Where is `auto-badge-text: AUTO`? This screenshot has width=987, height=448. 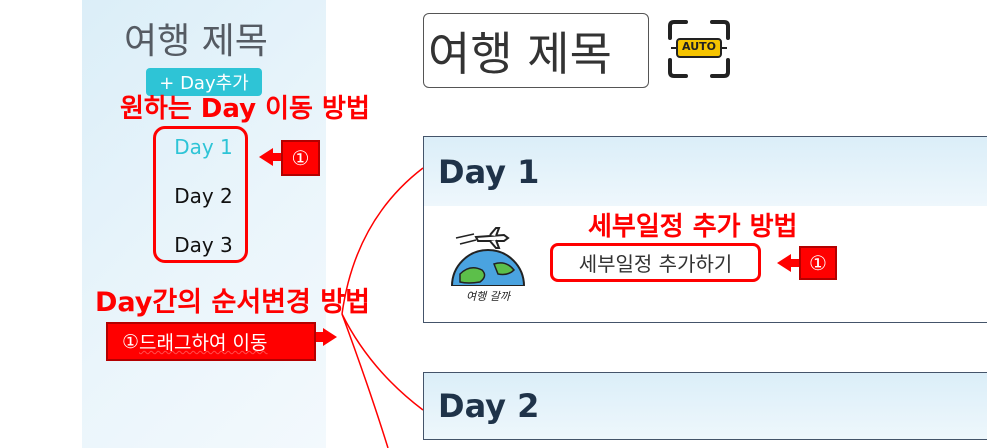 auto-badge-text: AUTO is located at coordinates (699, 46).